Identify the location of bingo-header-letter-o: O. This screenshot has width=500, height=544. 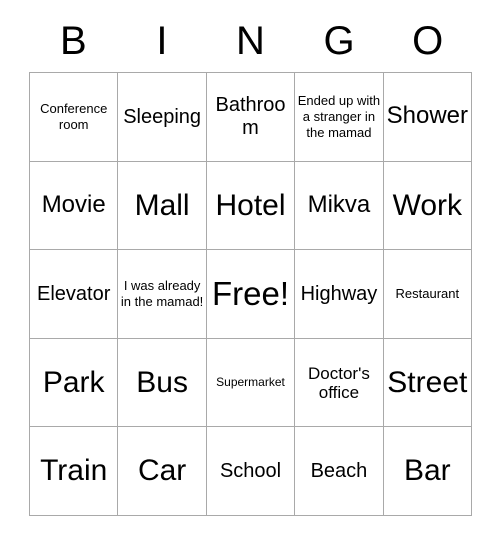
(428, 41).